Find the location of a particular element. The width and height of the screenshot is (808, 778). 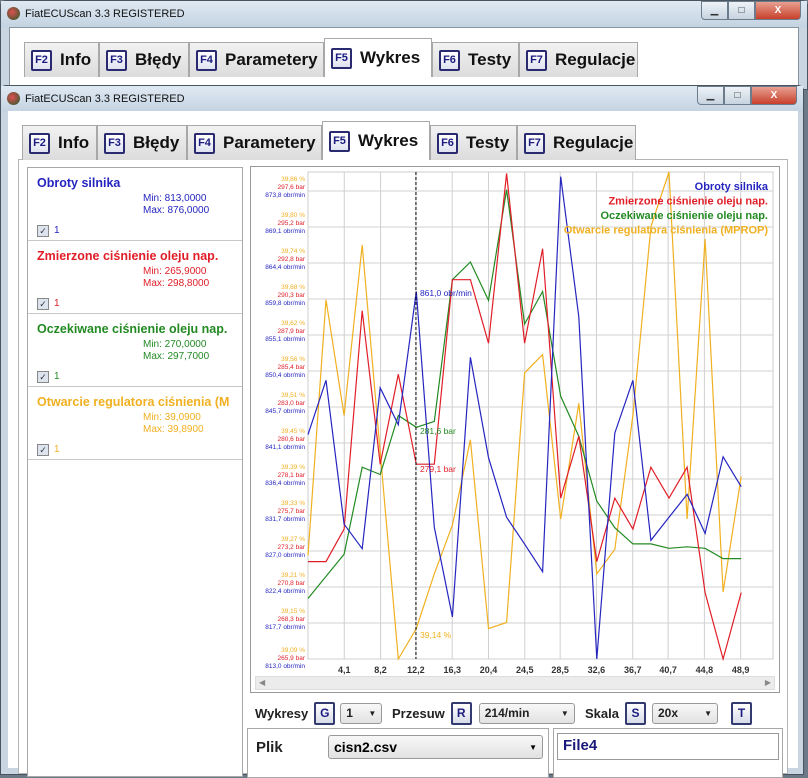

y-tick-label-pct: 39,33 % is located at coordinates (293, 503).